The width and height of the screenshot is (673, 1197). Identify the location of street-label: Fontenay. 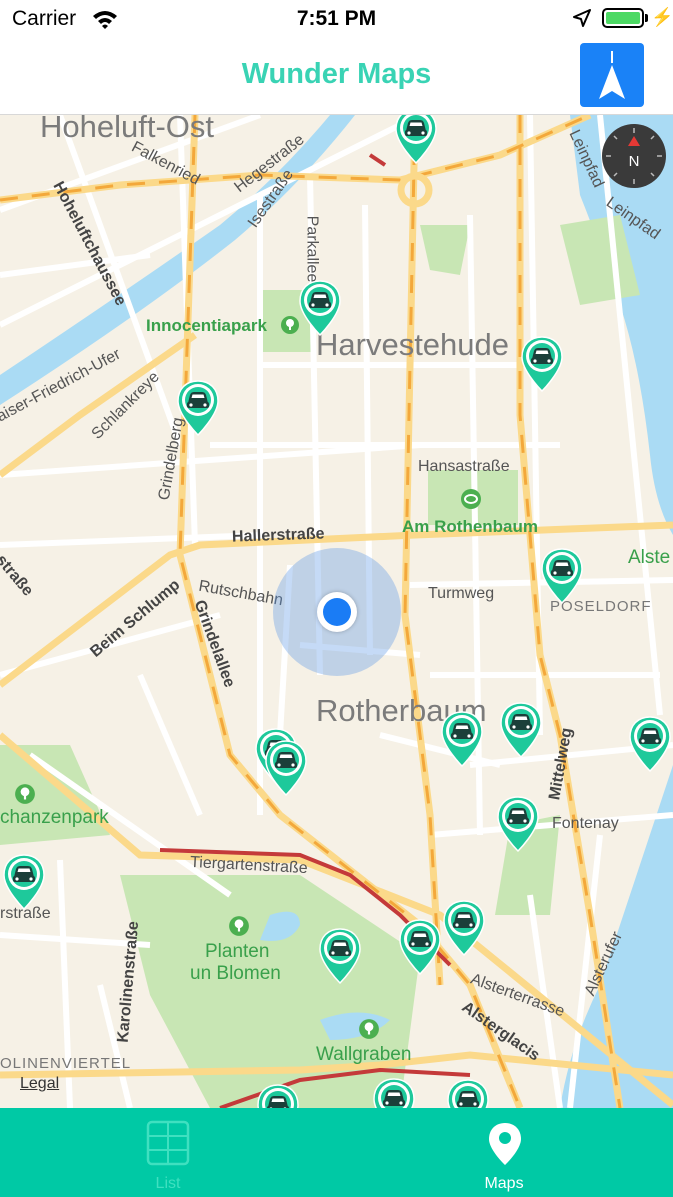
(585, 823).